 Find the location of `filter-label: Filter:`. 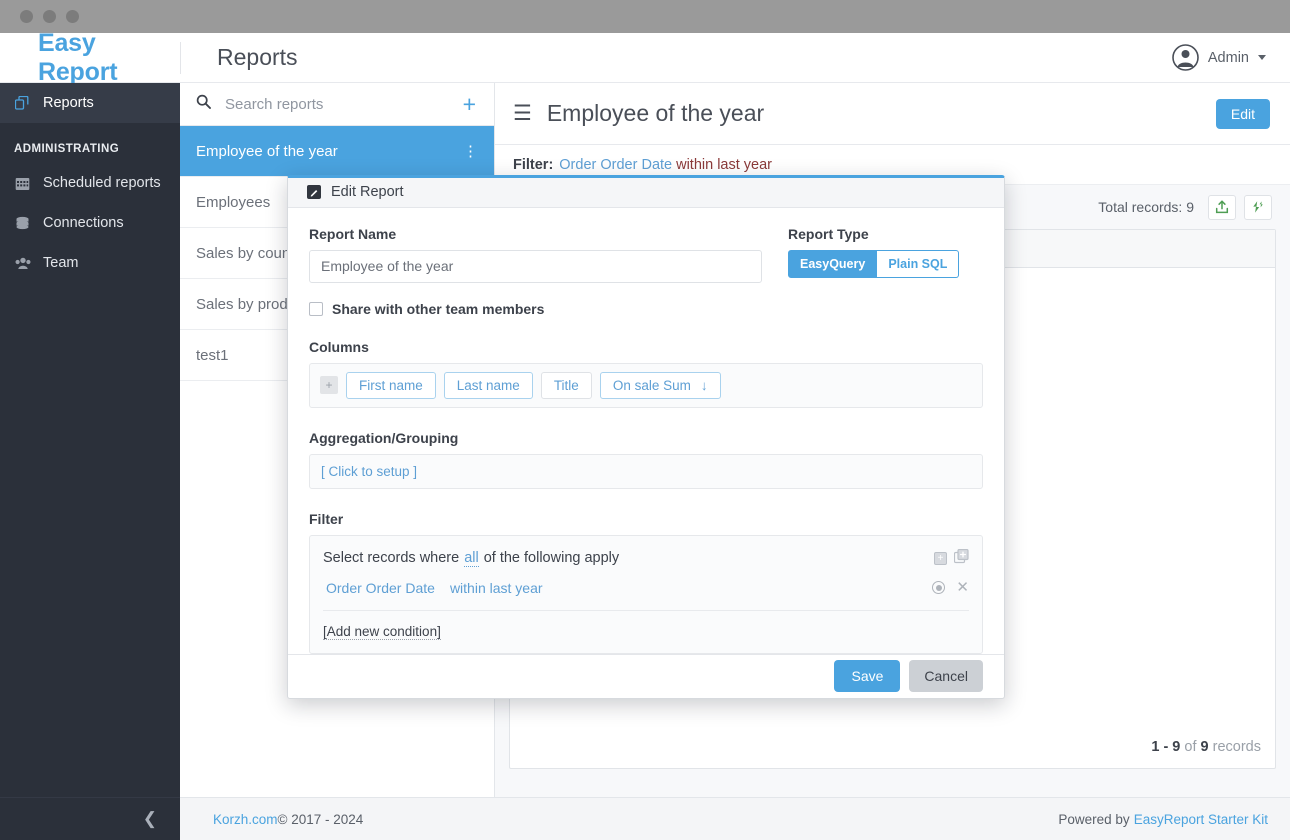

filter-label: Filter: is located at coordinates (533, 164).